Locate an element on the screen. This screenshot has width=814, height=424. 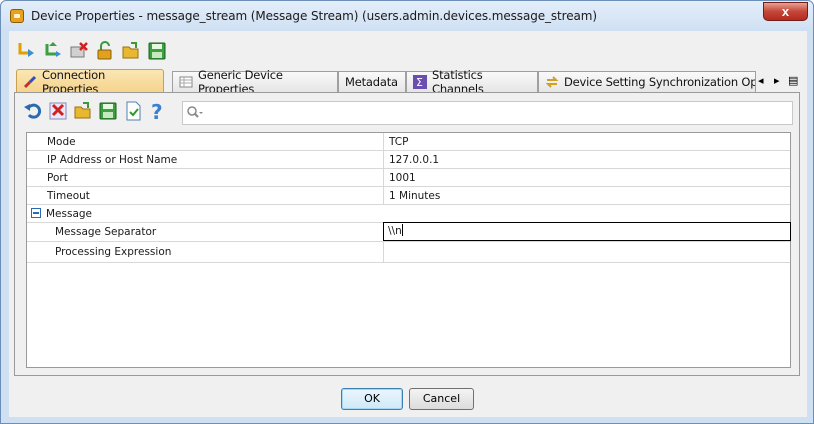
close-button: x is located at coordinates (785, 11).